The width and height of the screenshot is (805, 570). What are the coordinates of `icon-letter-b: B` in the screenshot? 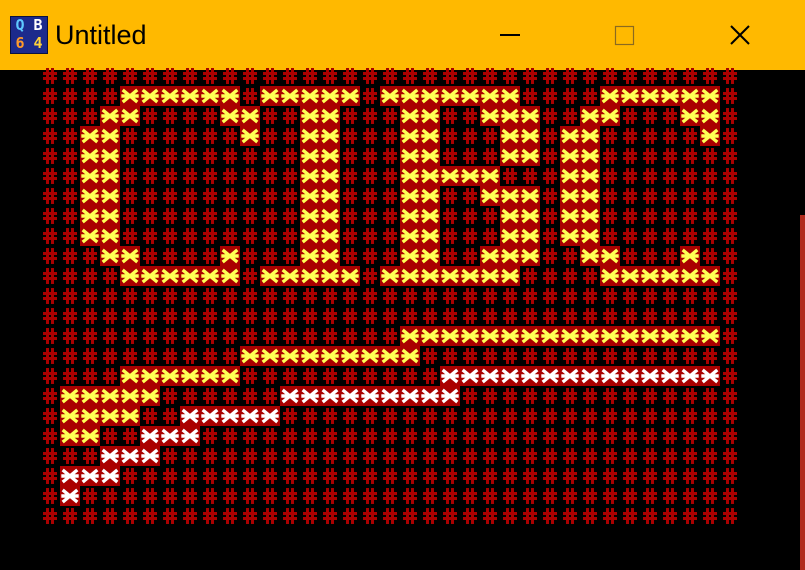 It's located at (38, 25).